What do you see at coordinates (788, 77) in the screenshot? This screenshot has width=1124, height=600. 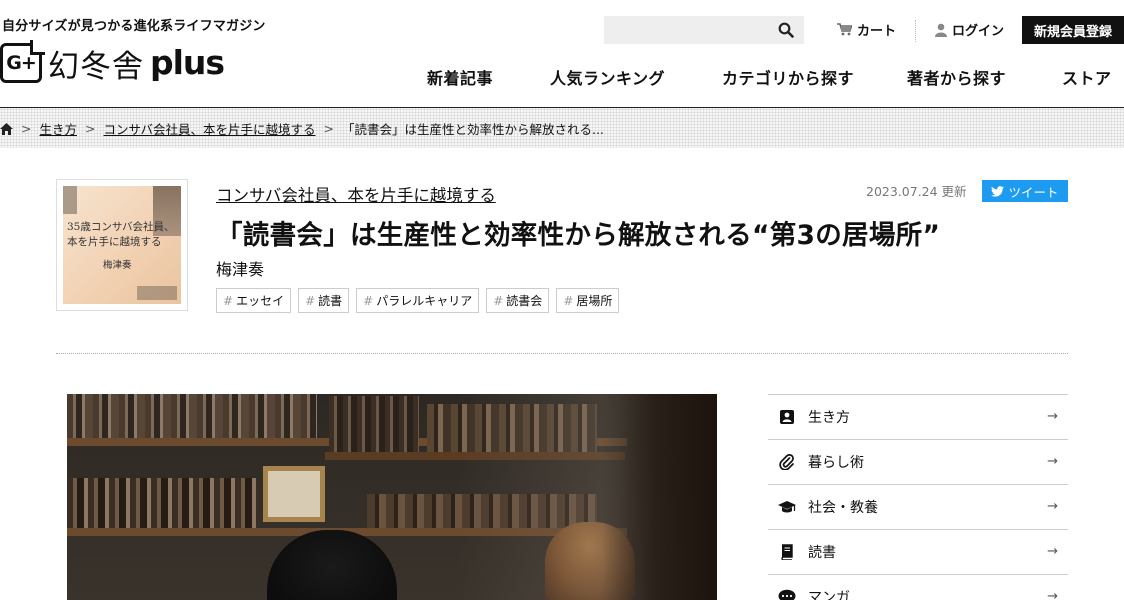 I see `nav-categories: カテゴリから探す` at bounding box center [788, 77].